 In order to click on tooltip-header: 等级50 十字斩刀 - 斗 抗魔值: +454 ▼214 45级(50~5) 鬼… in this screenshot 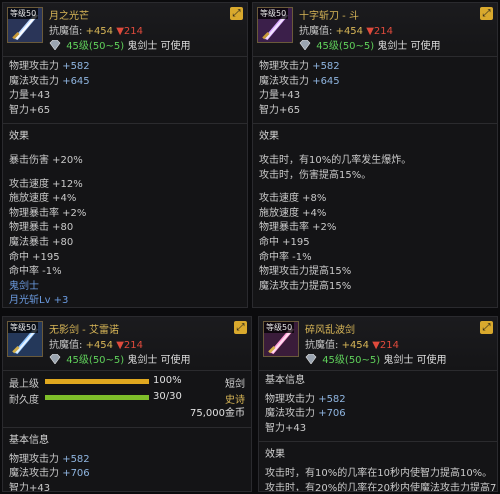, I will do `click(375, 30)`.